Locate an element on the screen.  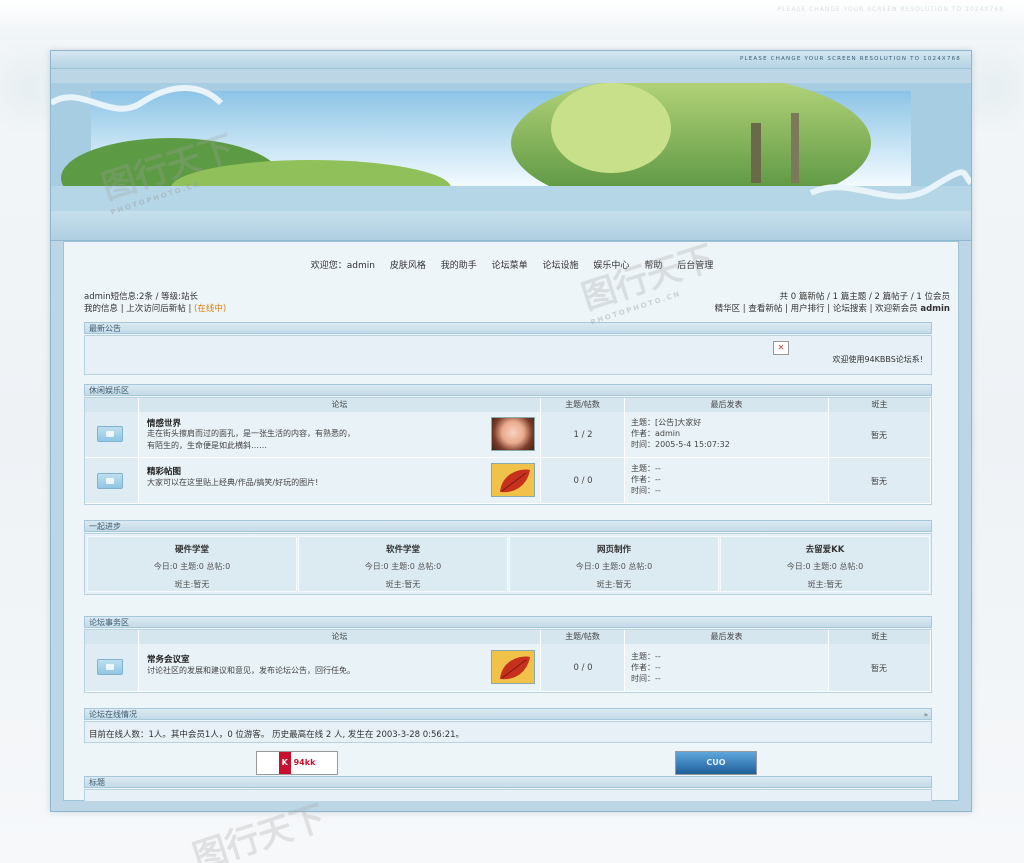
forum-row-info: 常务会议室 讨论社区的发展和建议和意见，发布论坛公告，回行任免。 is located at coordinates (340, 668).